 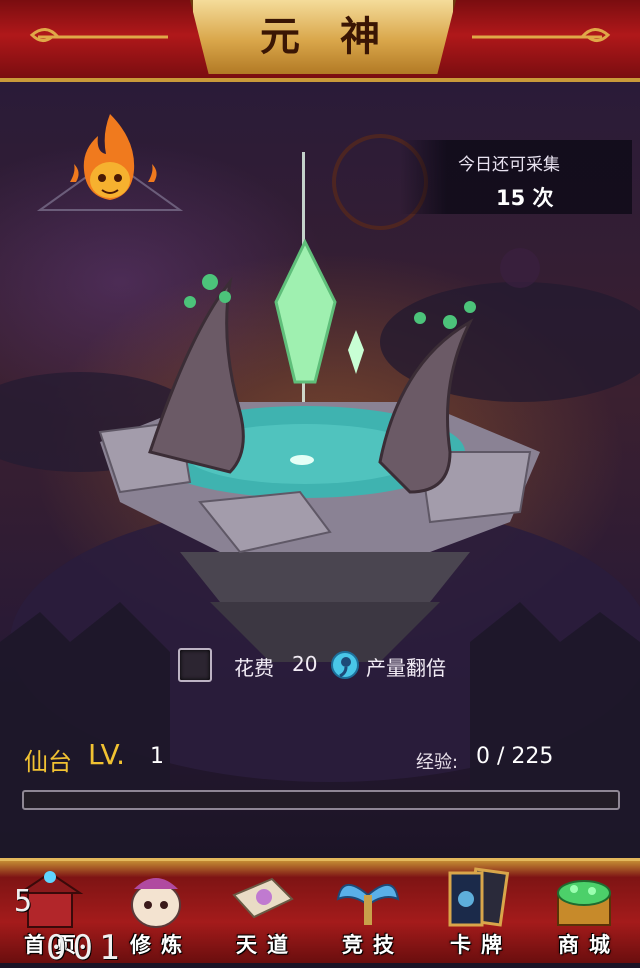 I want to click on cards-icon, so click(x=479, y=897).